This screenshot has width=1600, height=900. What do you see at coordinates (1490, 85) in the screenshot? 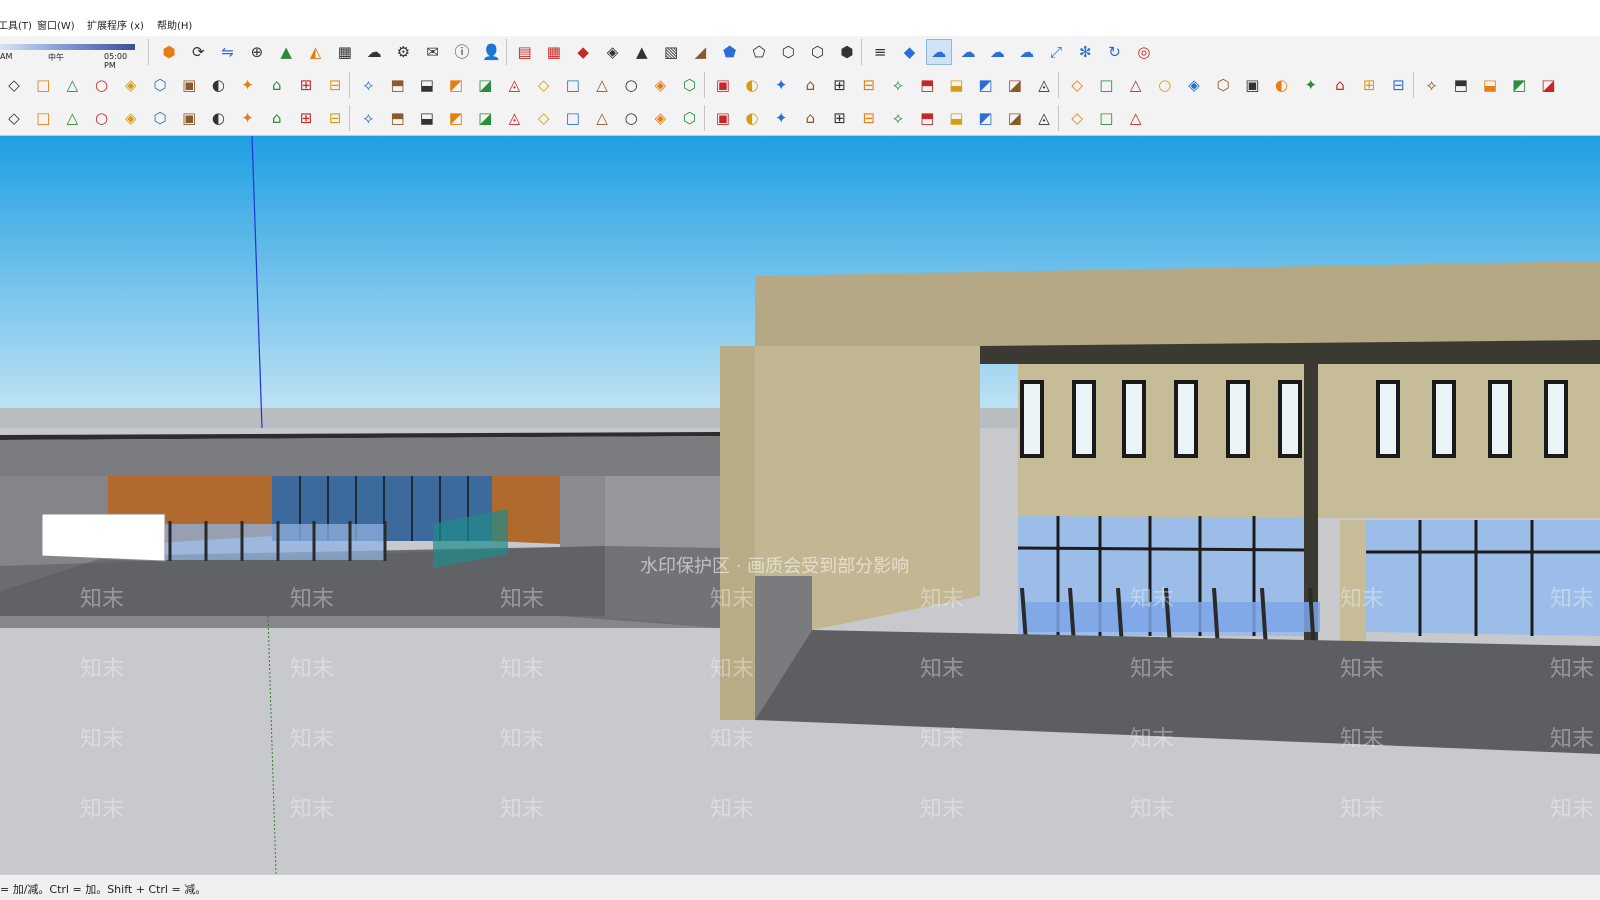
I see `layers-icon: ⬓` at bounding box center [1490, 85].